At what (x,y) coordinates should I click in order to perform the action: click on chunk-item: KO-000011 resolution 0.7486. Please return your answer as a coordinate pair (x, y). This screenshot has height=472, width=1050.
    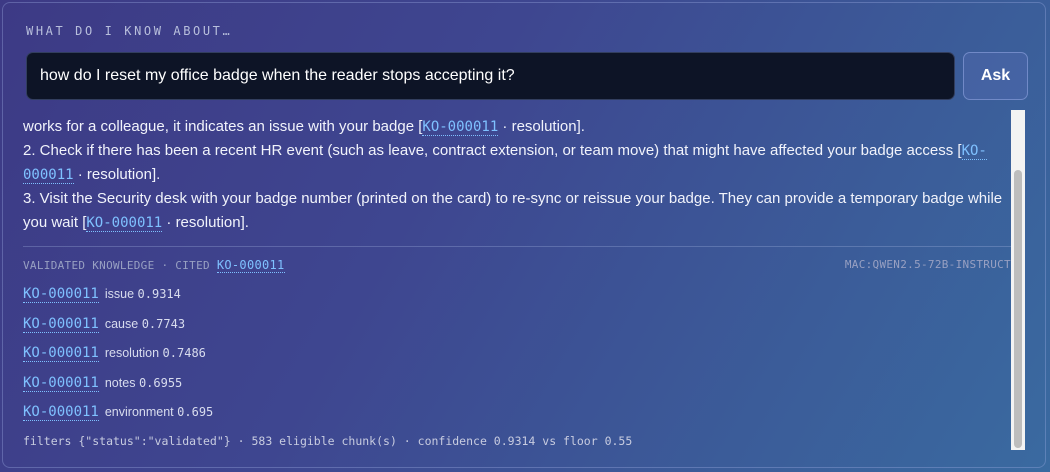
    Looking at the image, I should click on (114, 353).